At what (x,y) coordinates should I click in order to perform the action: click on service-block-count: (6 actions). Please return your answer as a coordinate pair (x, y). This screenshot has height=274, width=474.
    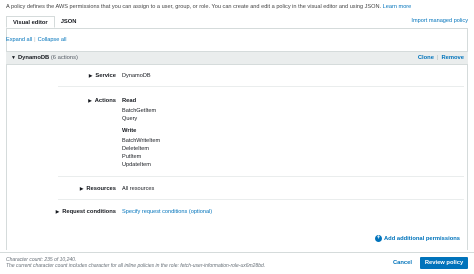
    Looking at the image, I should click on (64, 58).